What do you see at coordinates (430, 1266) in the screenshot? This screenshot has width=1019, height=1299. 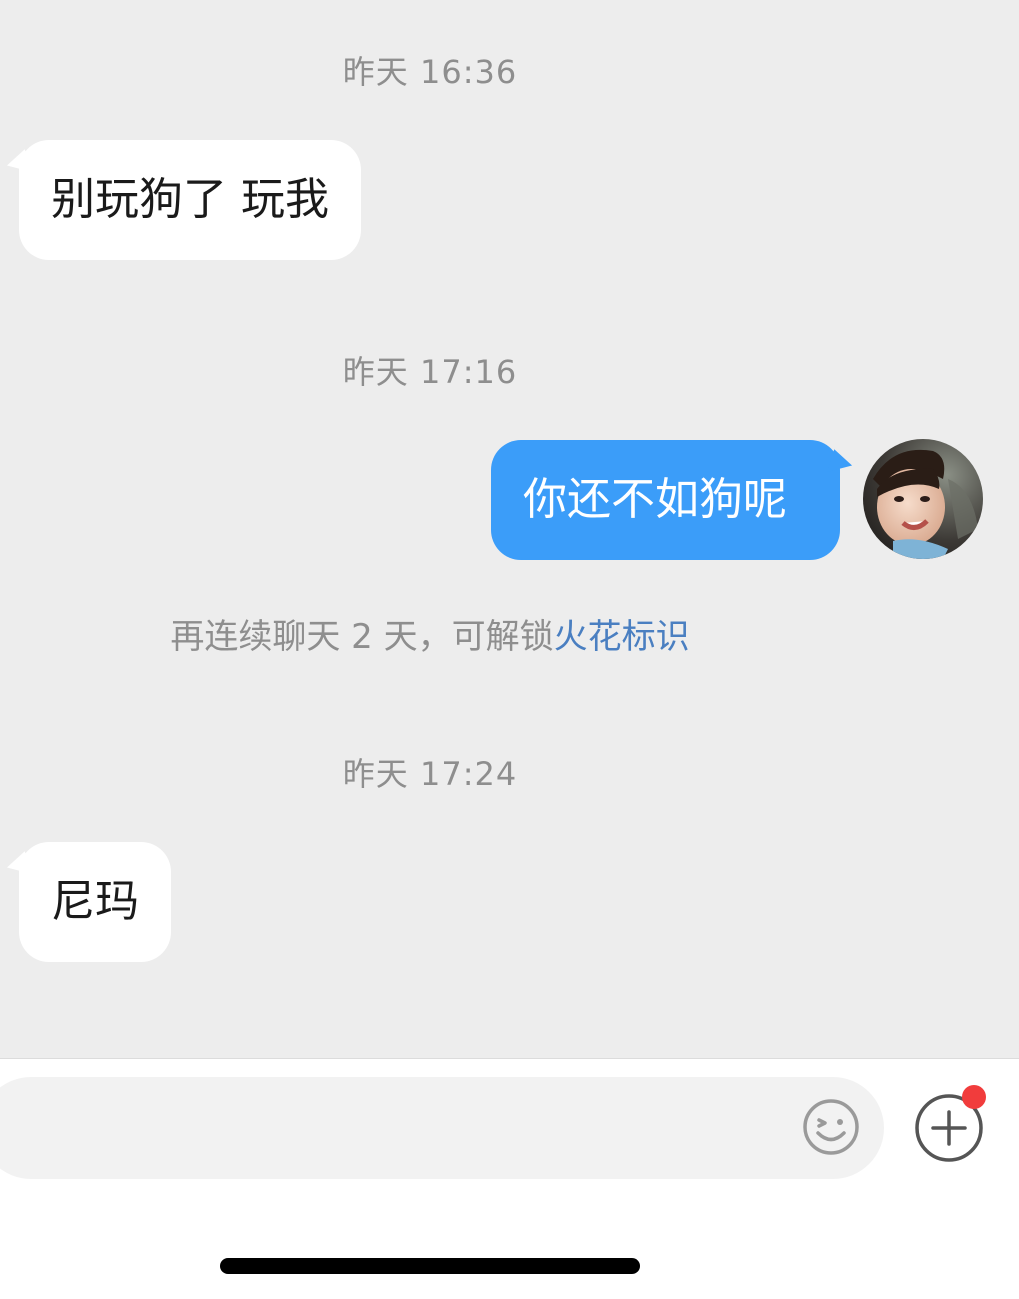 I see `home-indicator` at bounding box center [430, 1266].